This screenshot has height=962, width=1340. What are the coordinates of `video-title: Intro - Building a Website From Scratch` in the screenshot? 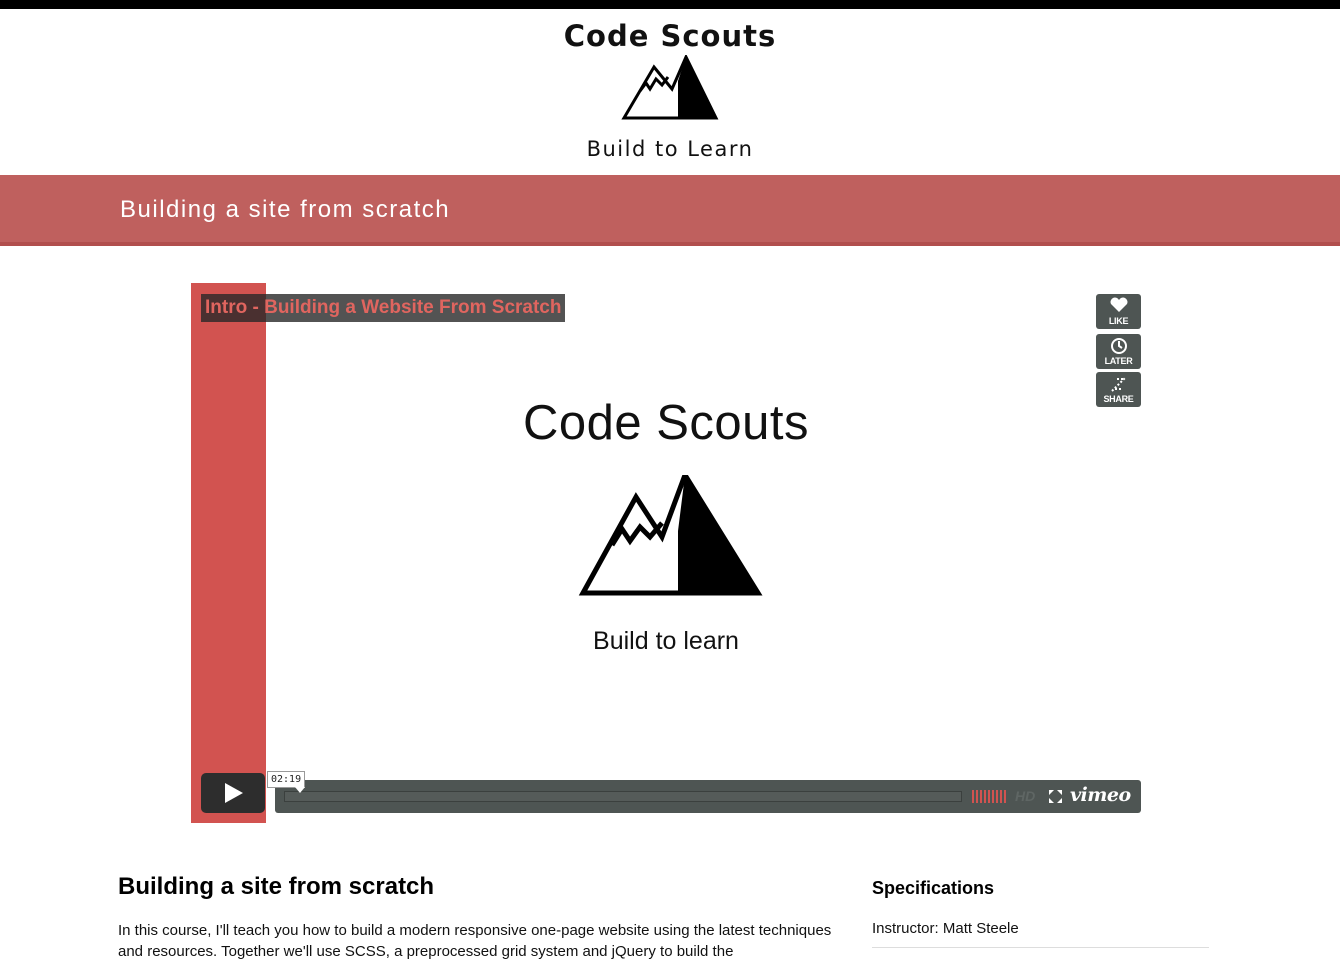 It's located at (383, 308).